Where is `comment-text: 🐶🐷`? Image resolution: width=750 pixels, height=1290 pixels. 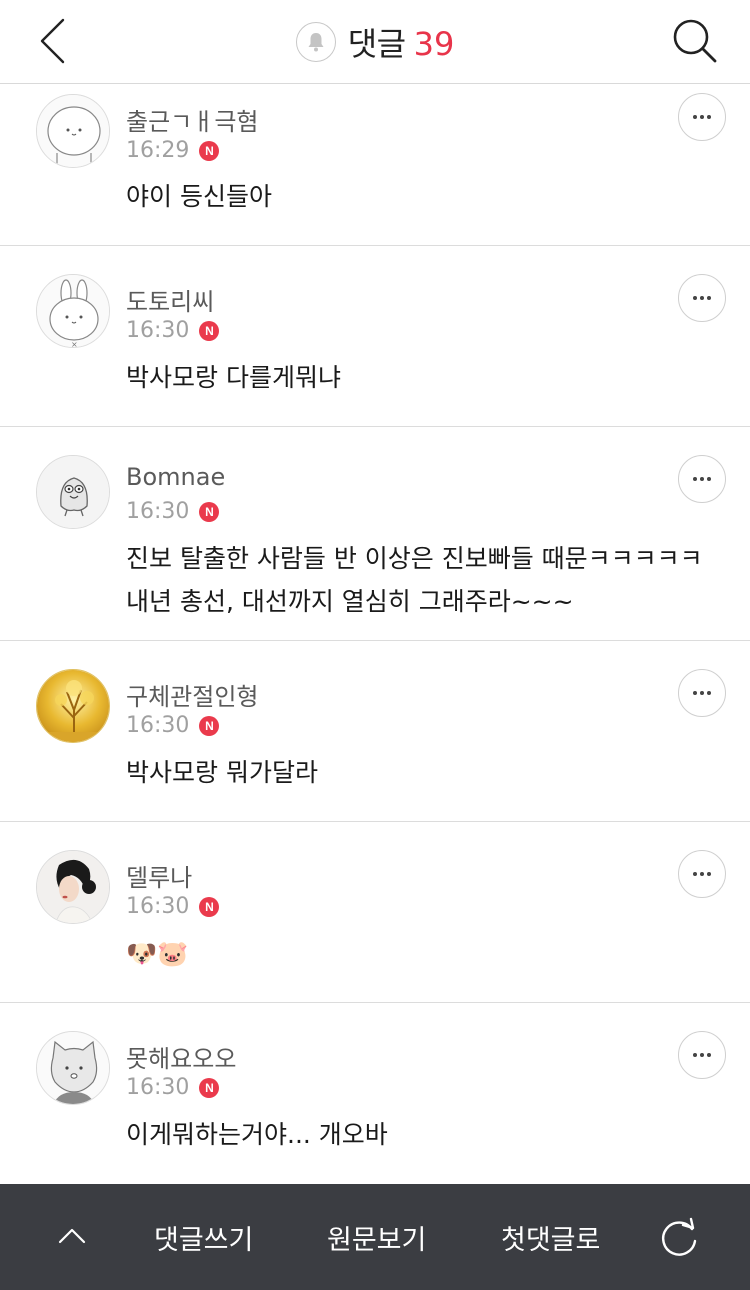
comment-text: 🐶🐷 is located at coordinates (157, 953).